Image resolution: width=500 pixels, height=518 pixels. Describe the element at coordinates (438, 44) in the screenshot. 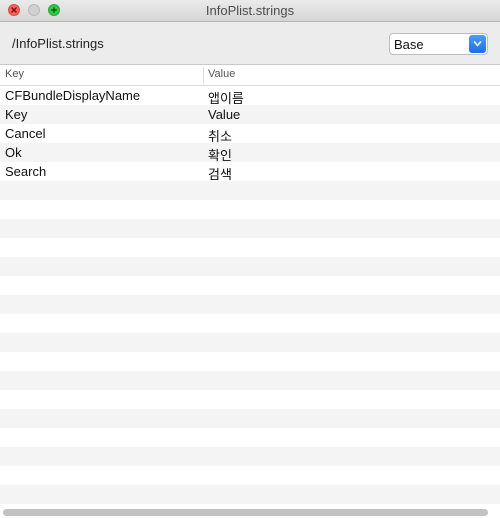

I see `locale-select: Base` at that location.